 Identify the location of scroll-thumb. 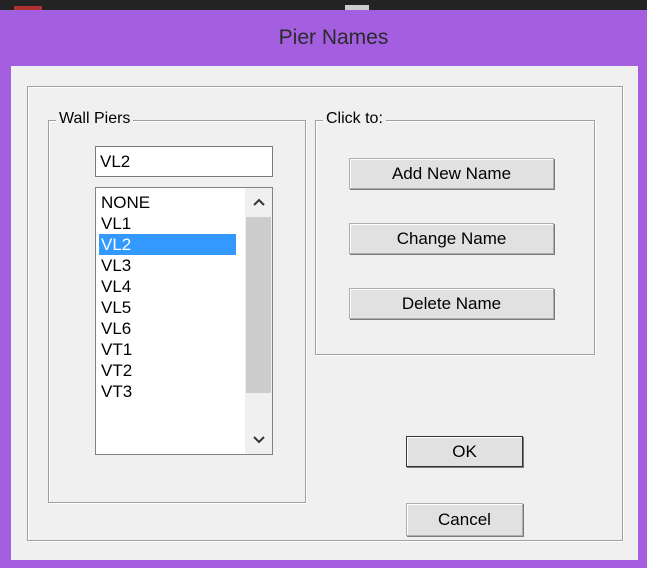
(258, 305).